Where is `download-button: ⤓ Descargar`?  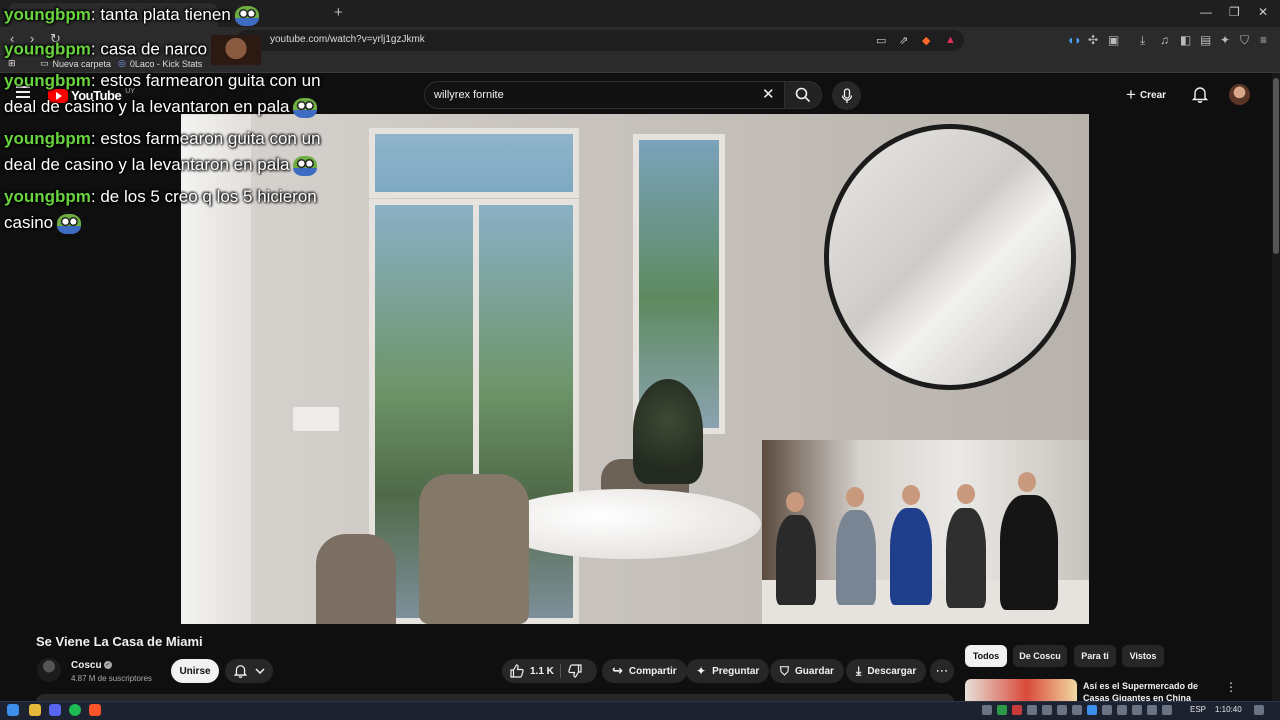 download-button: ⤓ Descargar is located at coordinates (886, 671).